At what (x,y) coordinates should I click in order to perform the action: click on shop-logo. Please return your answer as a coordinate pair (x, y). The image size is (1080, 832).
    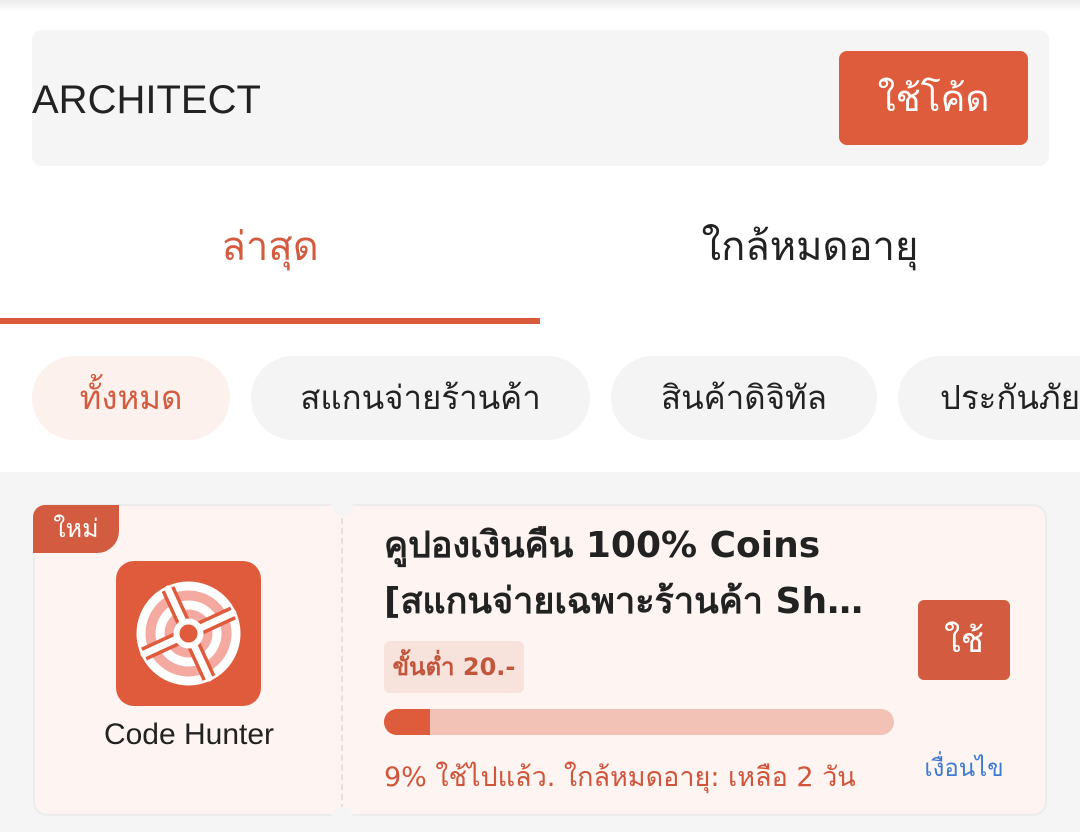
    Looking at the image, I should click on (188, 633).